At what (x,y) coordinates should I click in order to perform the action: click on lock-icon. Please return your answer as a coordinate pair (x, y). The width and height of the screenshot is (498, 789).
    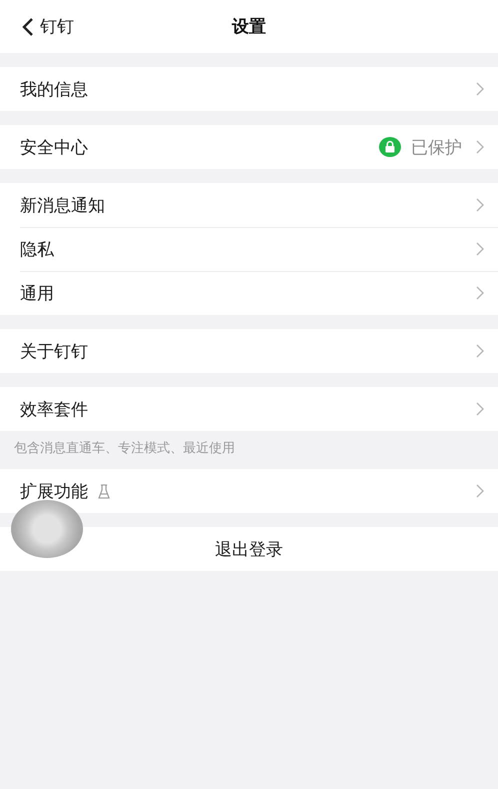
    Looking at the image, I should click on (390, 147).